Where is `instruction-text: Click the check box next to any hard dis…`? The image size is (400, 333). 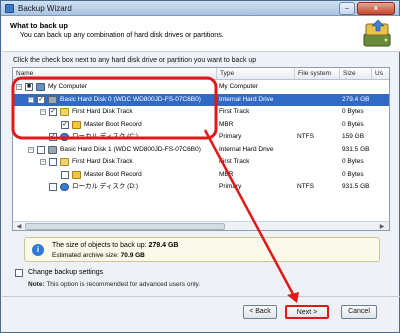
instruction-text: Click the check box next to any hard dis… is located at coordinates (135, 60).